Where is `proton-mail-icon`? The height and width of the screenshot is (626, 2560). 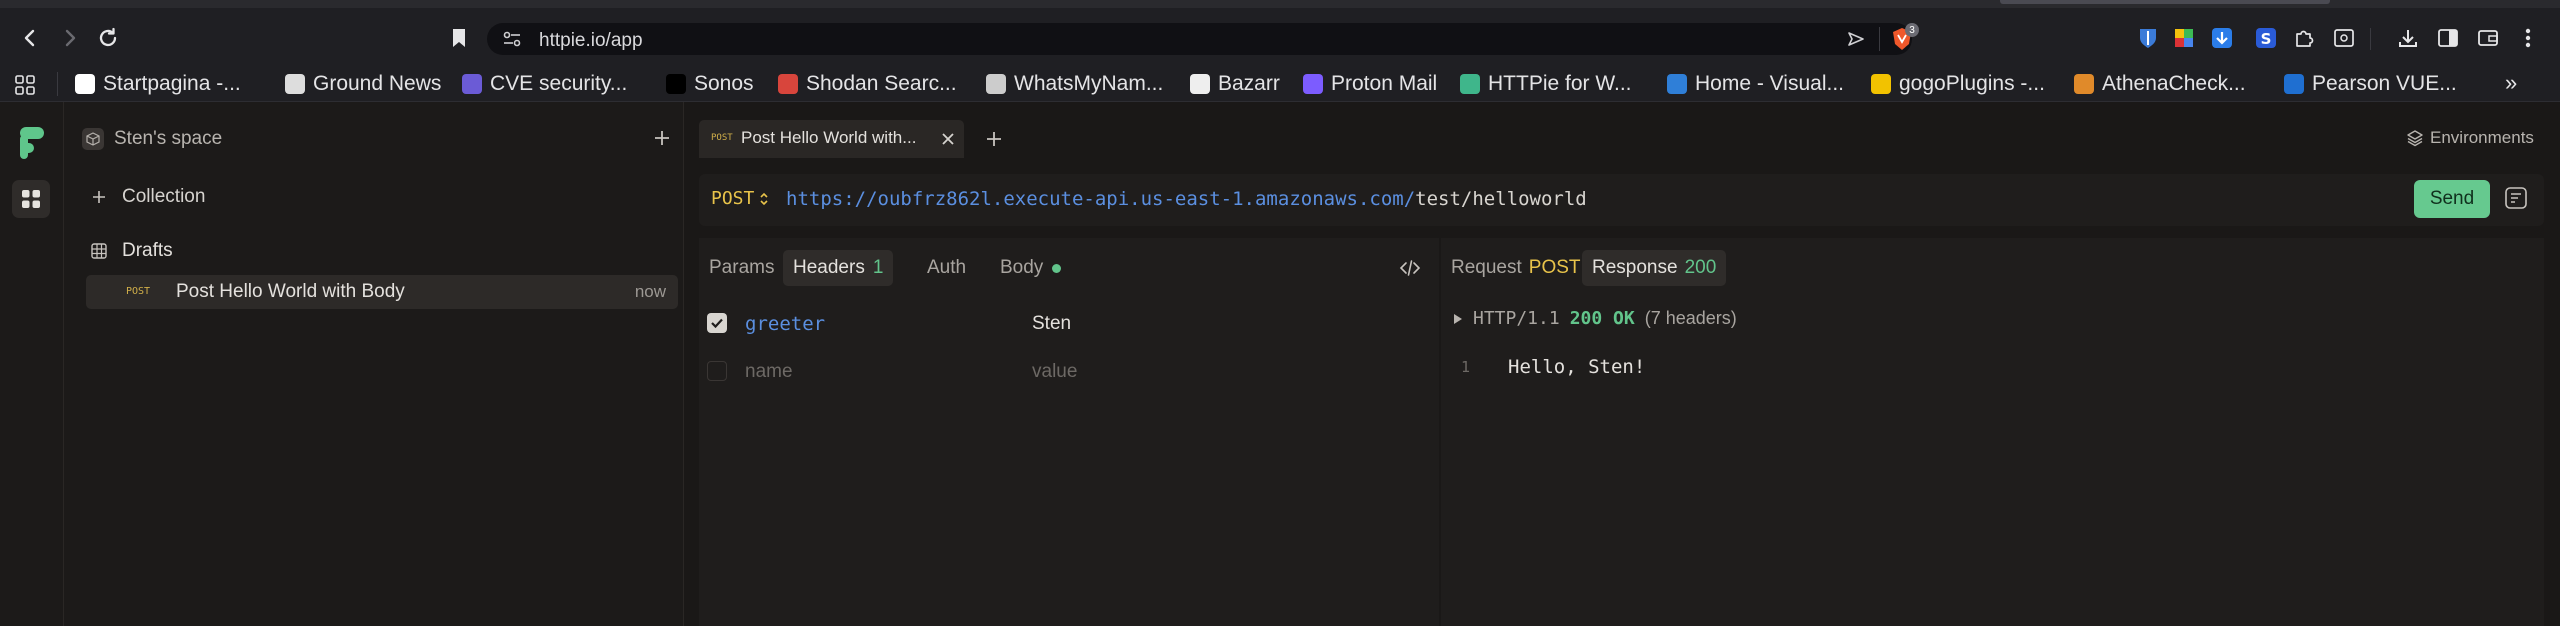
proton-mail-icon is located at coordinates (1313, 84).